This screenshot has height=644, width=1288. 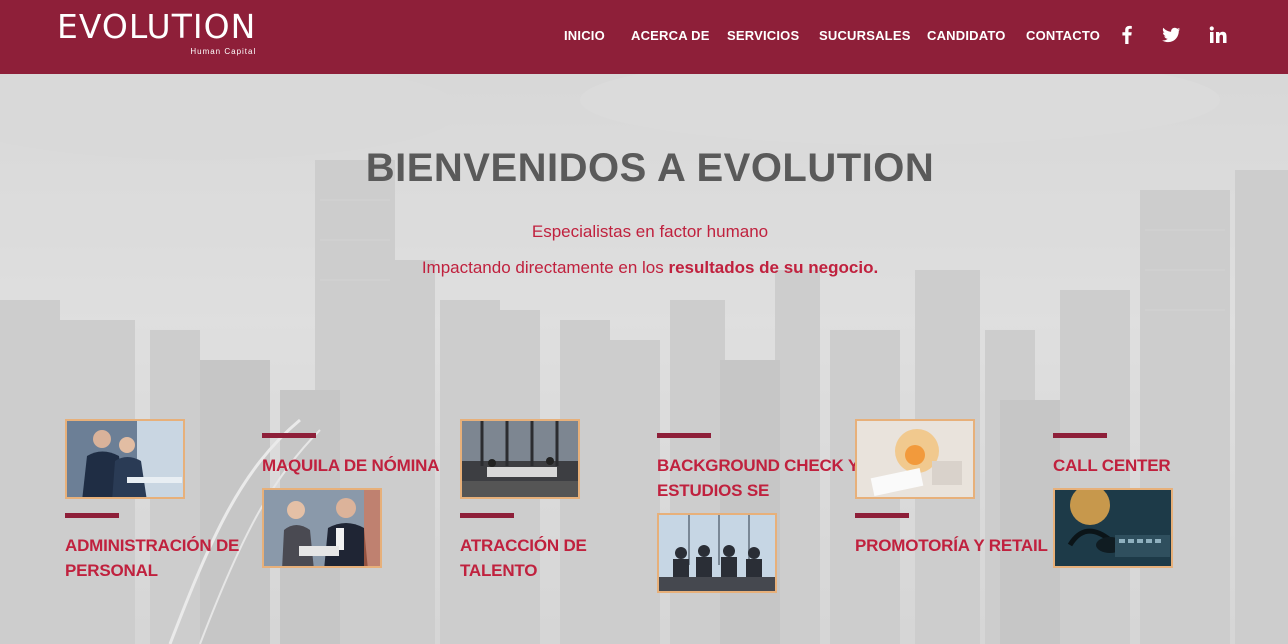 I want to click on service-call-center: CALL CENTER, so click(x=1112, y=465).